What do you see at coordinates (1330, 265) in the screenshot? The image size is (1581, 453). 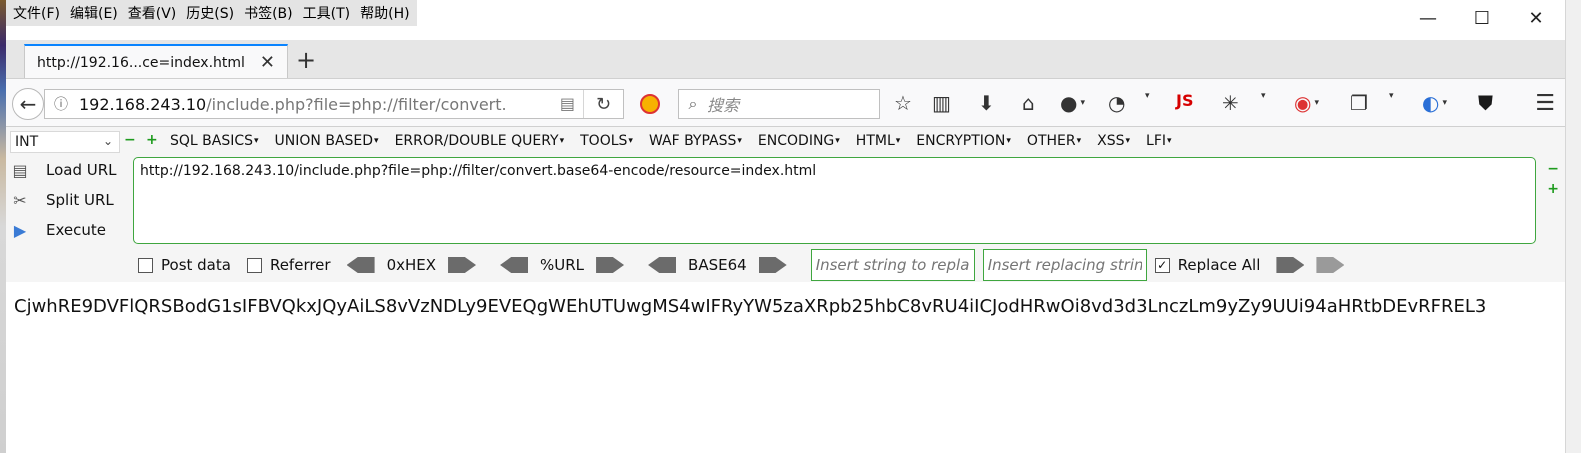 I see `replace-all-arrow-icon` at bounding box center [1330, 265].